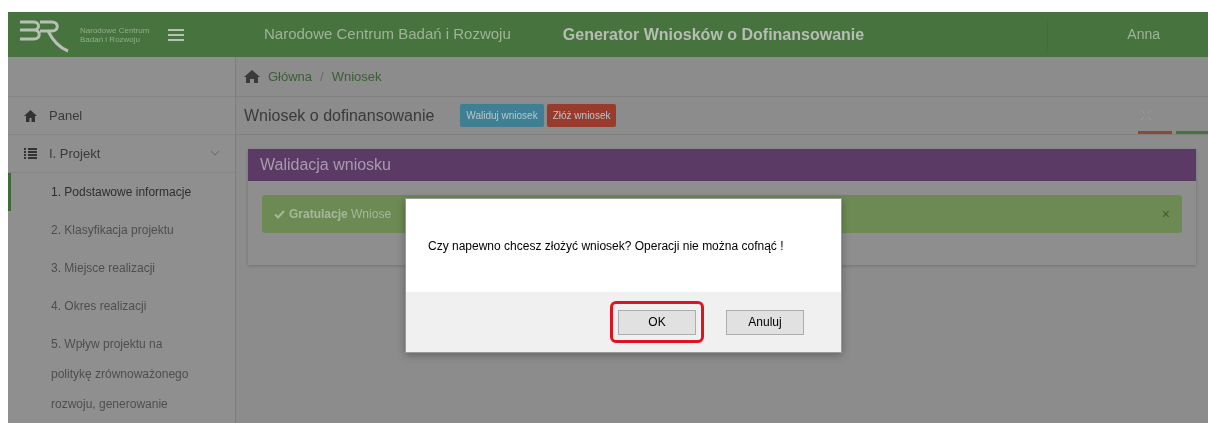  What do you see at coordinates (121, 154) in the screenshot?
I see `sidebar-item: I. Projekt` at bounding box center [121, 154].